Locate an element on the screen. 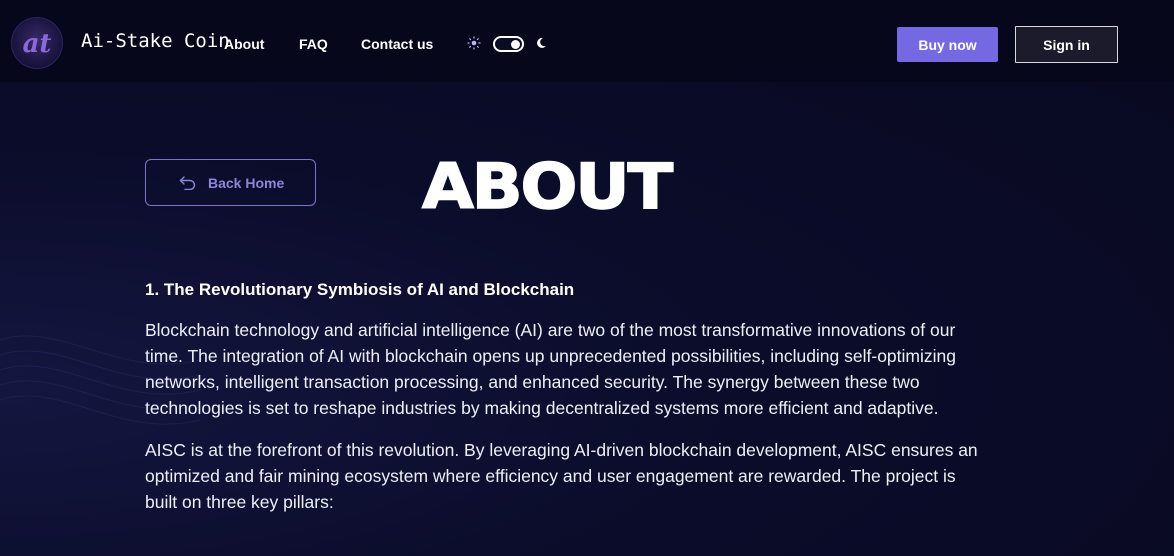  nav-faq-link: FAQ is located at coordinates (313, 44).